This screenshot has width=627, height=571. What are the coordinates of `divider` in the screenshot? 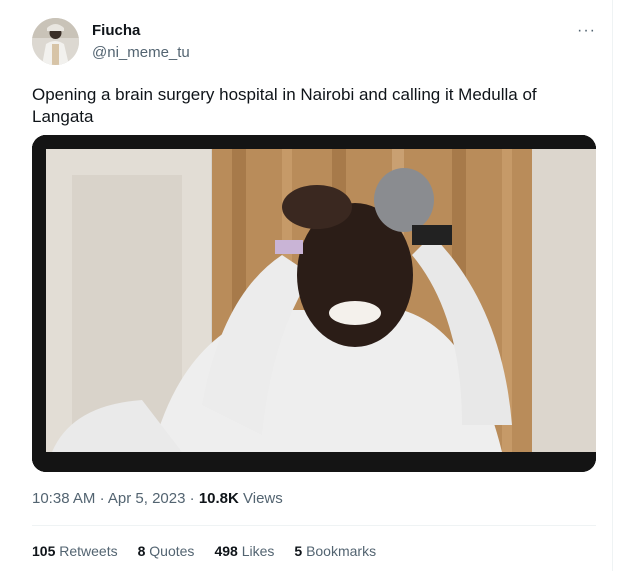 It's located at (314, 525).